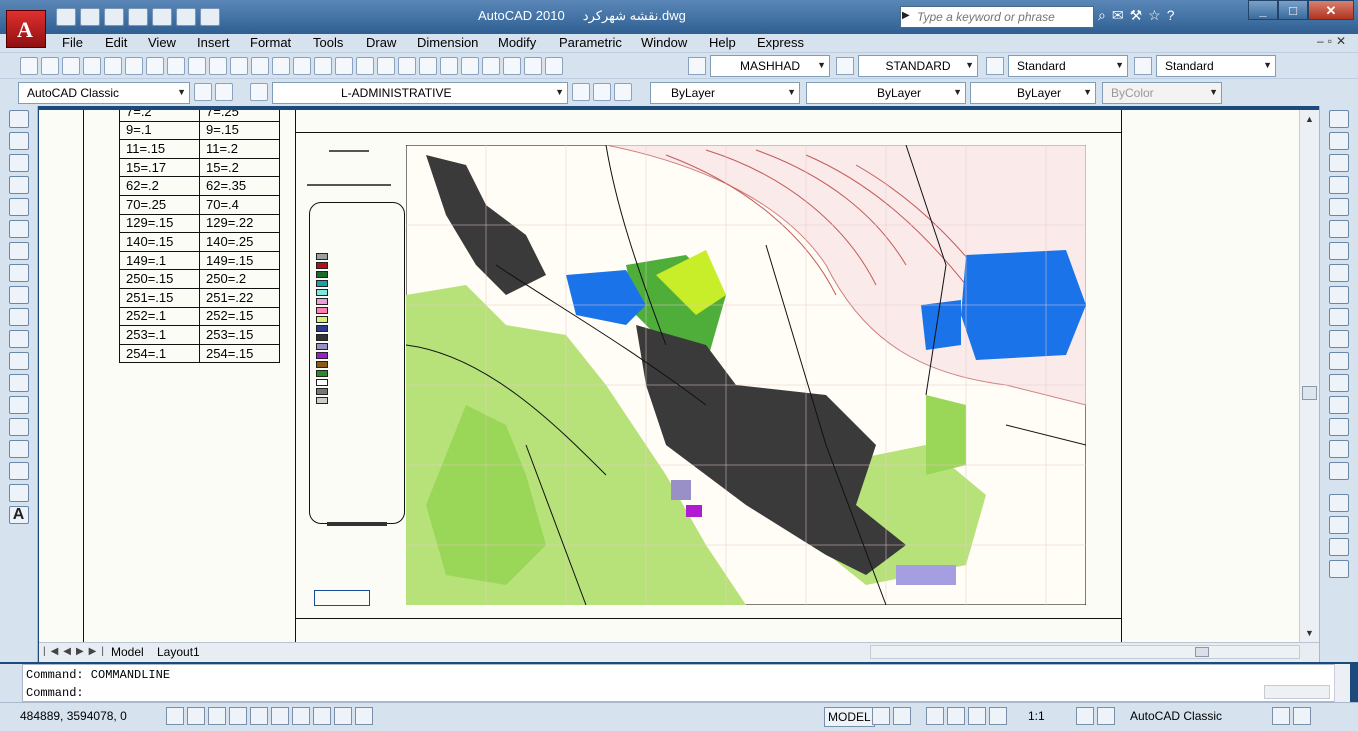 The height and width of the screenshot is (731, 1358). I want to click on workspace-switching: AutoCAD Classic, so click(1176, 716).